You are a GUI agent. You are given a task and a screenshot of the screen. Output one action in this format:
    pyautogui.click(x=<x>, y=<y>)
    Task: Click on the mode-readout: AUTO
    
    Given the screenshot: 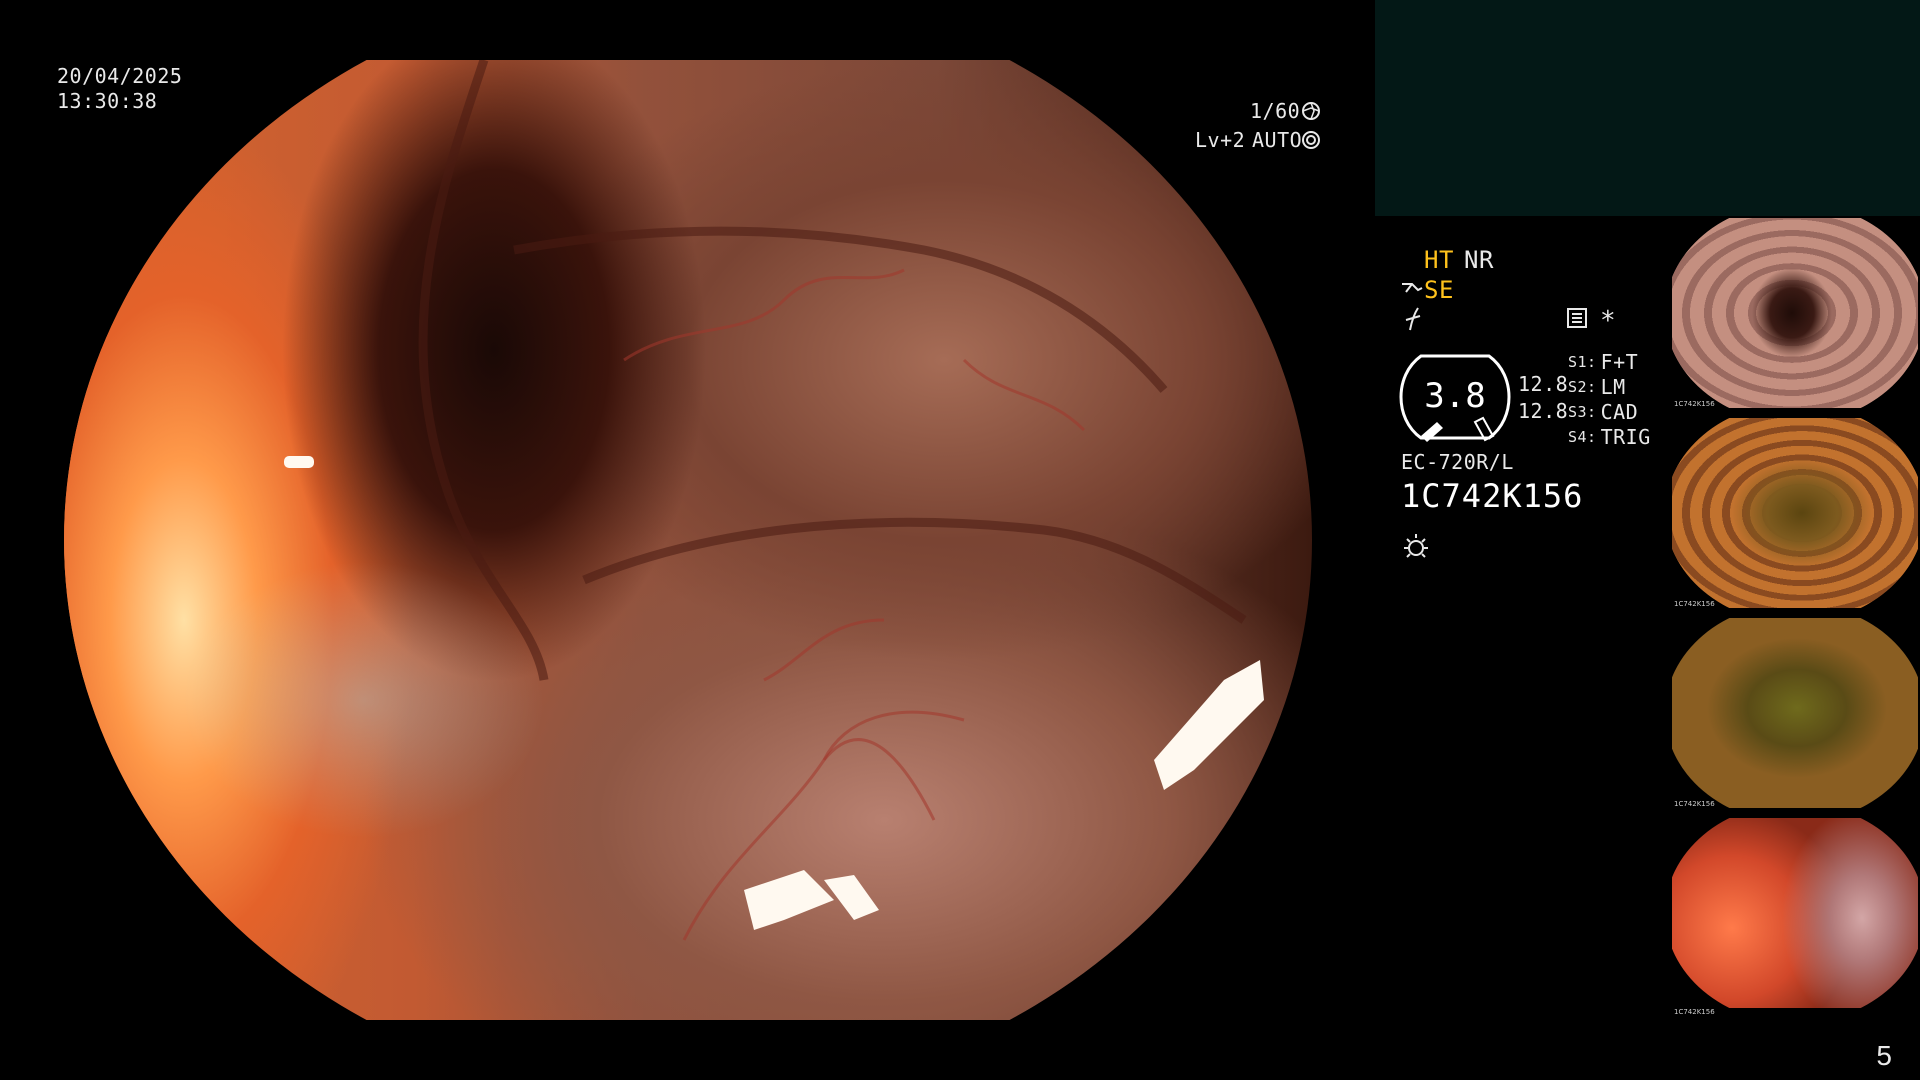 What is the action you would take?
    pyautogui.click(x=1277, y=140)
    